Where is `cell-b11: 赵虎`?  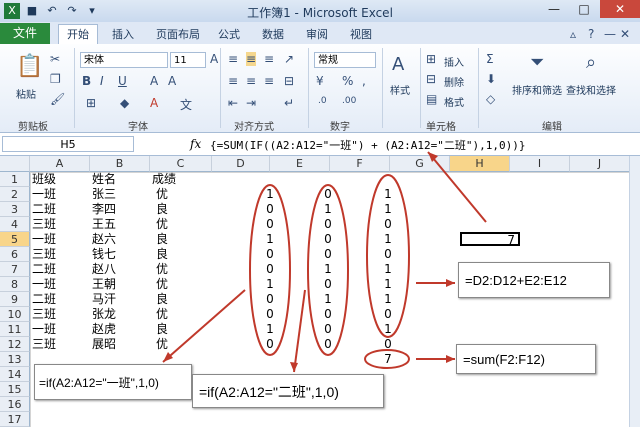 cell-b11: 赵虎 is located at coordinates (104, 329).